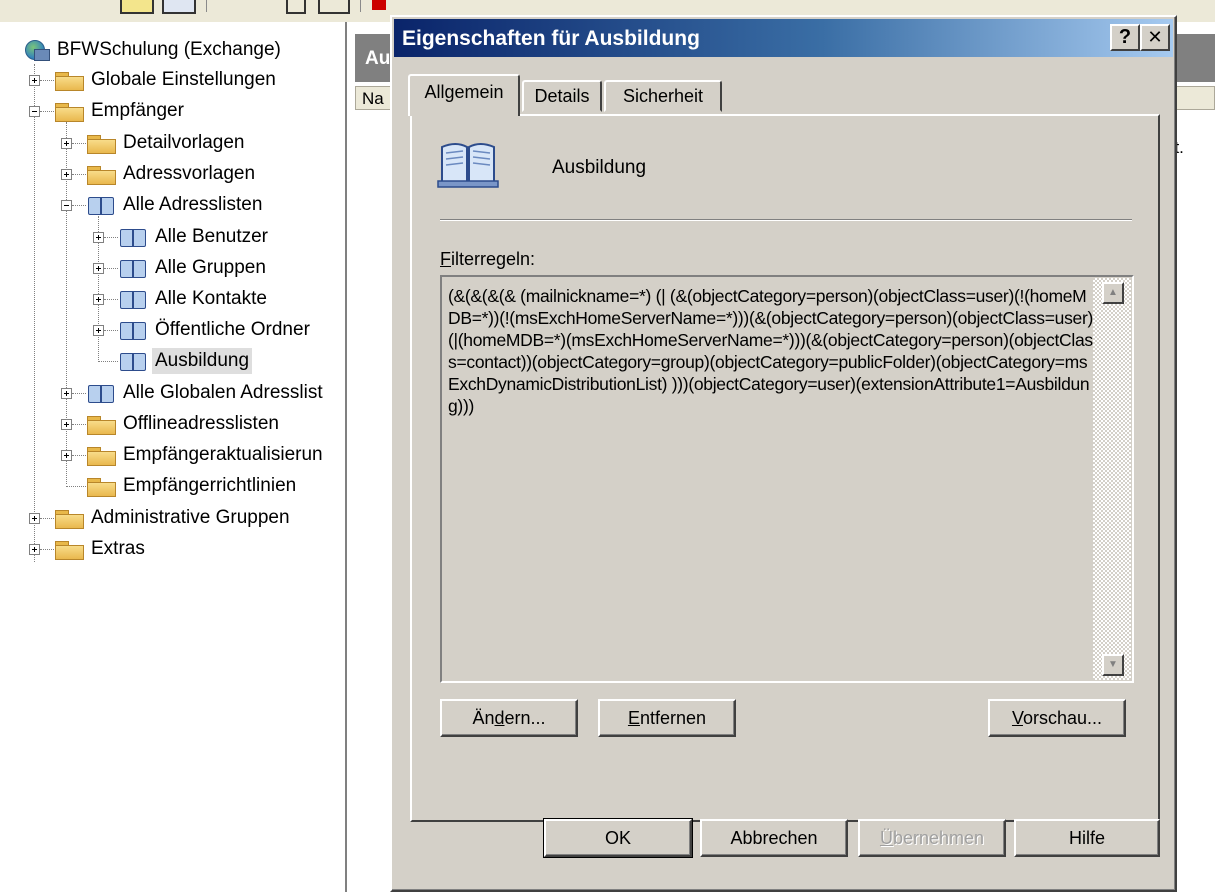  I want to click on tree-item-adressvorlagen: Adressvorlagen, so click(172, 174).